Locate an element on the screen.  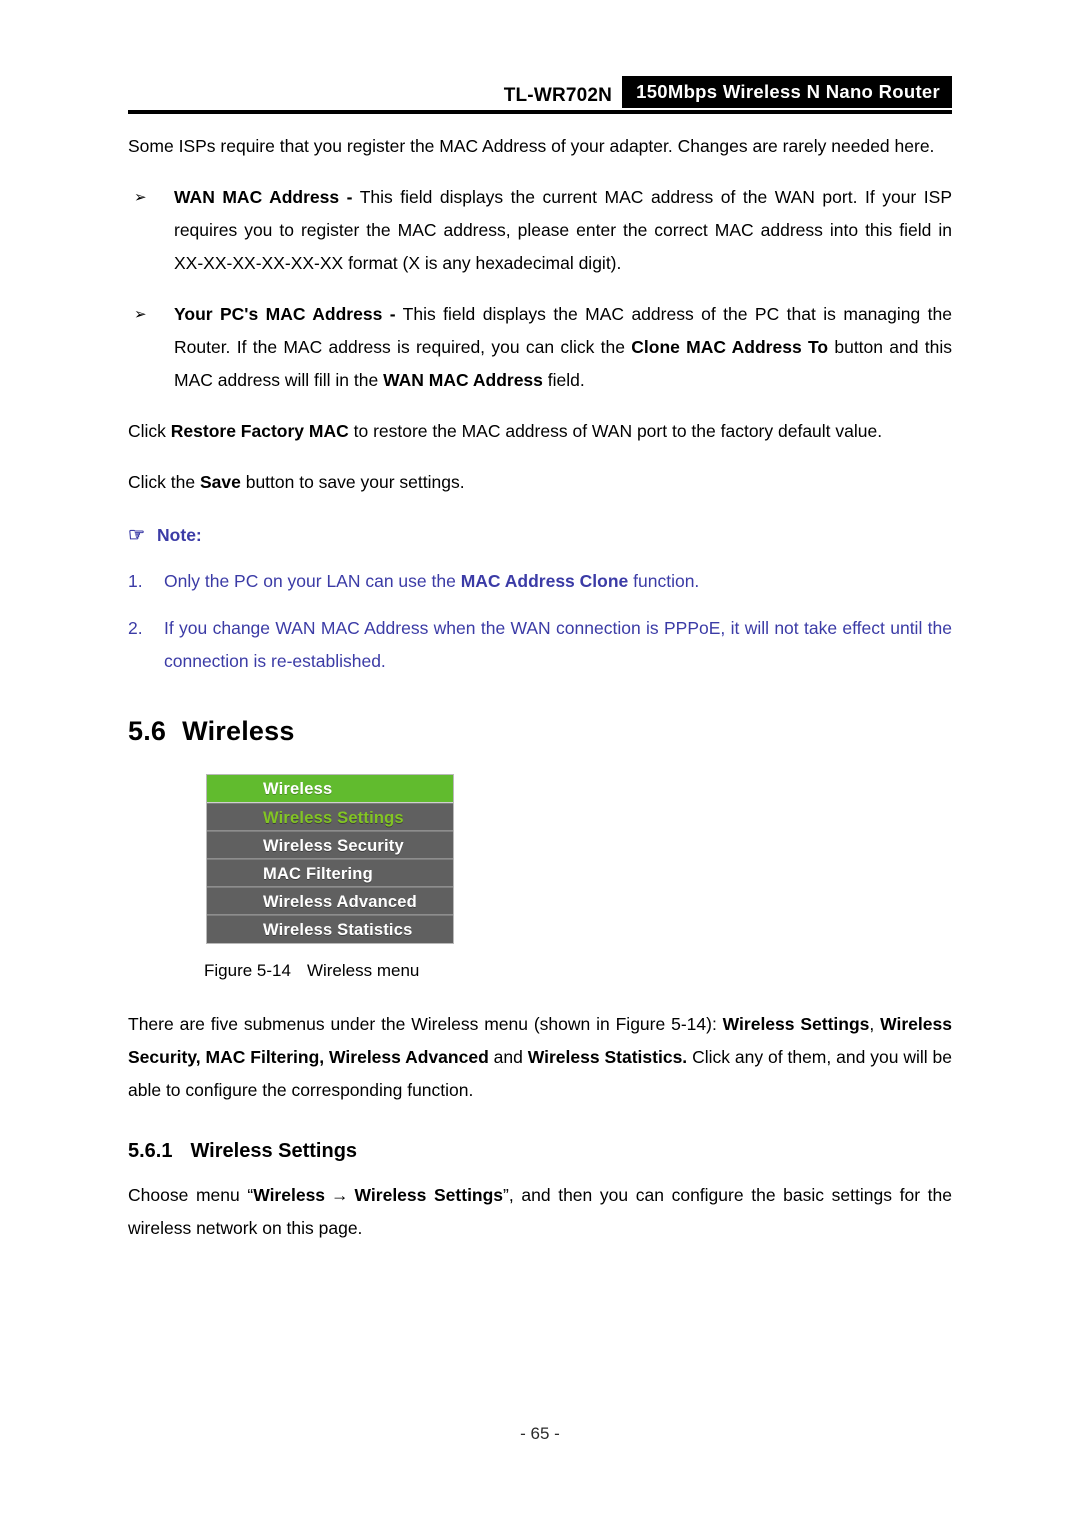
page-header: TL-WR702N 150Mbps Wireless N Nano Router is located at coordinates (540, 92).